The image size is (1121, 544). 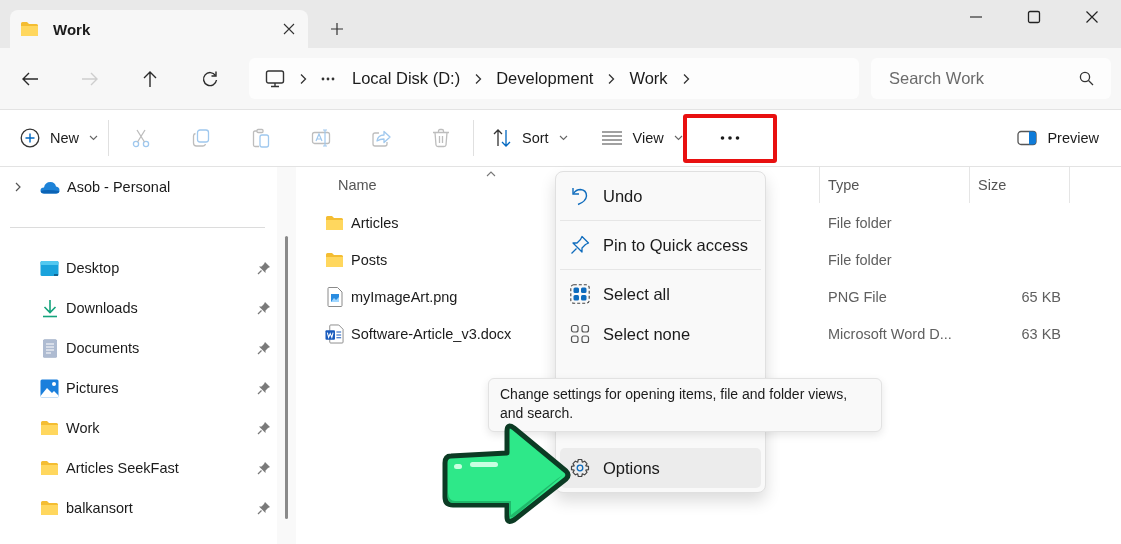 I want to click on breadcrumb: Local Disk (D:), so click(x=406, y=78).